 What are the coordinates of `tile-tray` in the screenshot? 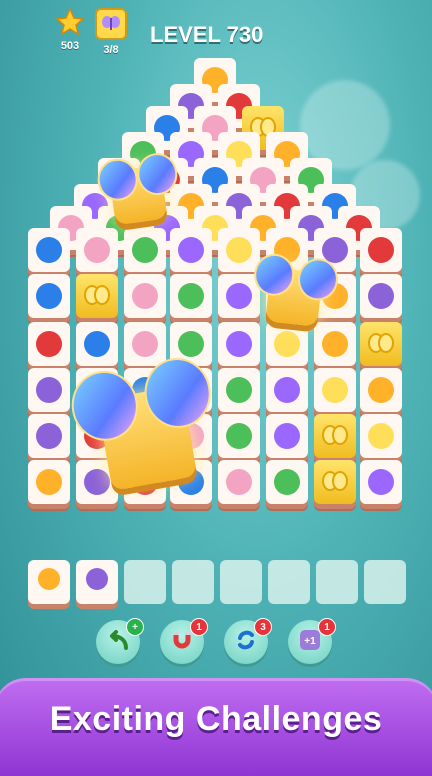 It's located at (218, 580).